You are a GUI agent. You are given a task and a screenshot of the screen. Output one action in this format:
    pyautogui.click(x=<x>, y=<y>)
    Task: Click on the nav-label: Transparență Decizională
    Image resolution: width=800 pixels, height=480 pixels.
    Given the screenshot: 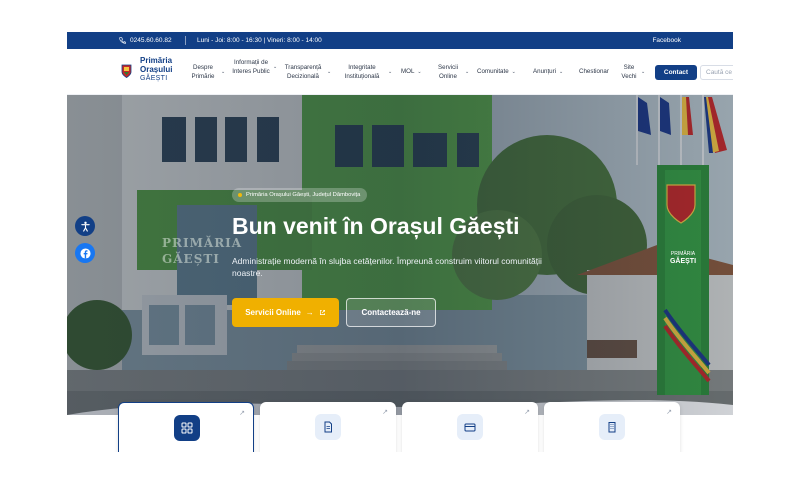 What is the action you would take?
    pyautogui.click(x=303, y=72)
    